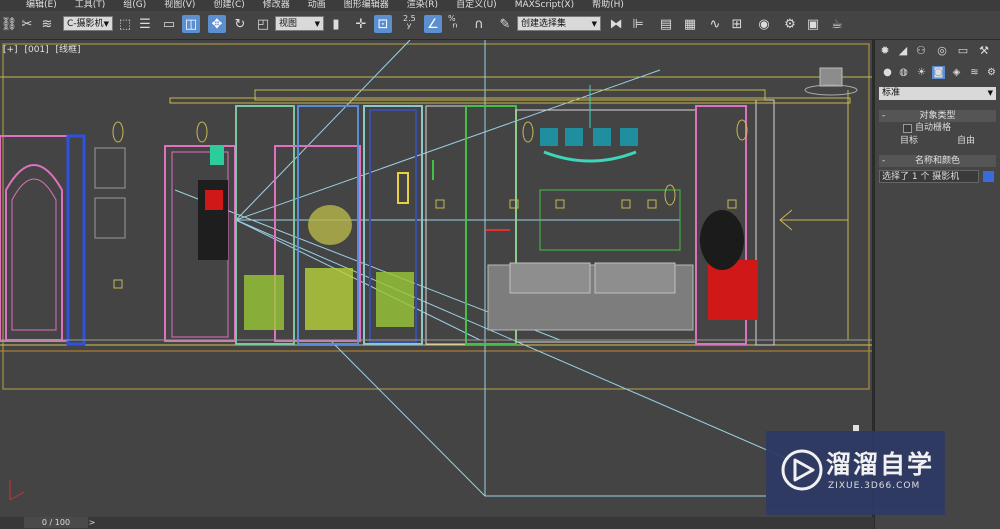 This screenshot has width=1000, height=529. Describe the element at coordinates (455, 28) in the screenshot. I see `percent-snap-icon: ⁿ` at that location.